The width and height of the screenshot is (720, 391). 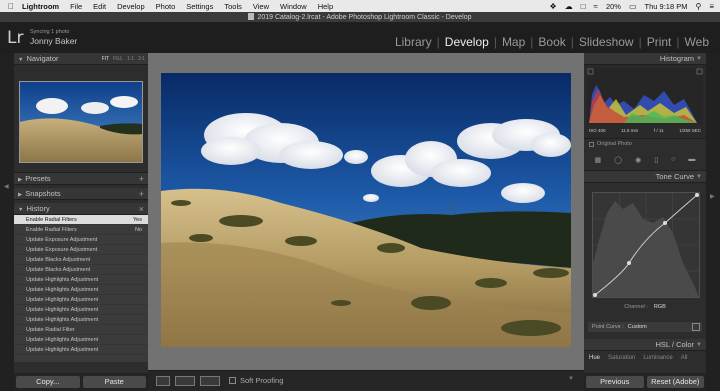 What do you see at coordinates (141, 209) in the screenshot?
I see `clear-history-icon: ×` at bounding box center [141, 209].